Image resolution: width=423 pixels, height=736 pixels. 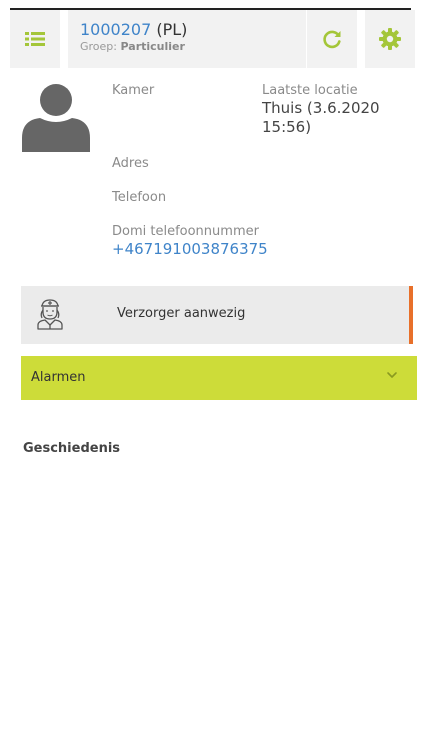 I want to click on caregiver-status-bar: Verzorger aanwezig, so click(x=217, y=315).